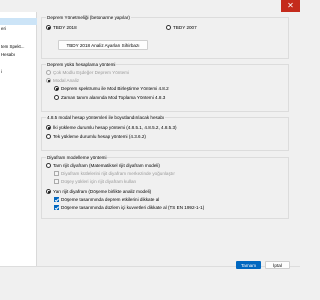 The height and width of the screenshot is (300, 320). I want to click on rigid-vertical-option: Düşey yükleri için rijit diyafram kullan, so click(95, 181).